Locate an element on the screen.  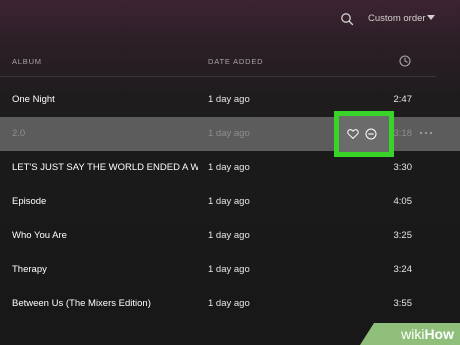
track-duration: 3:55 is located at coordinates (403, 303).